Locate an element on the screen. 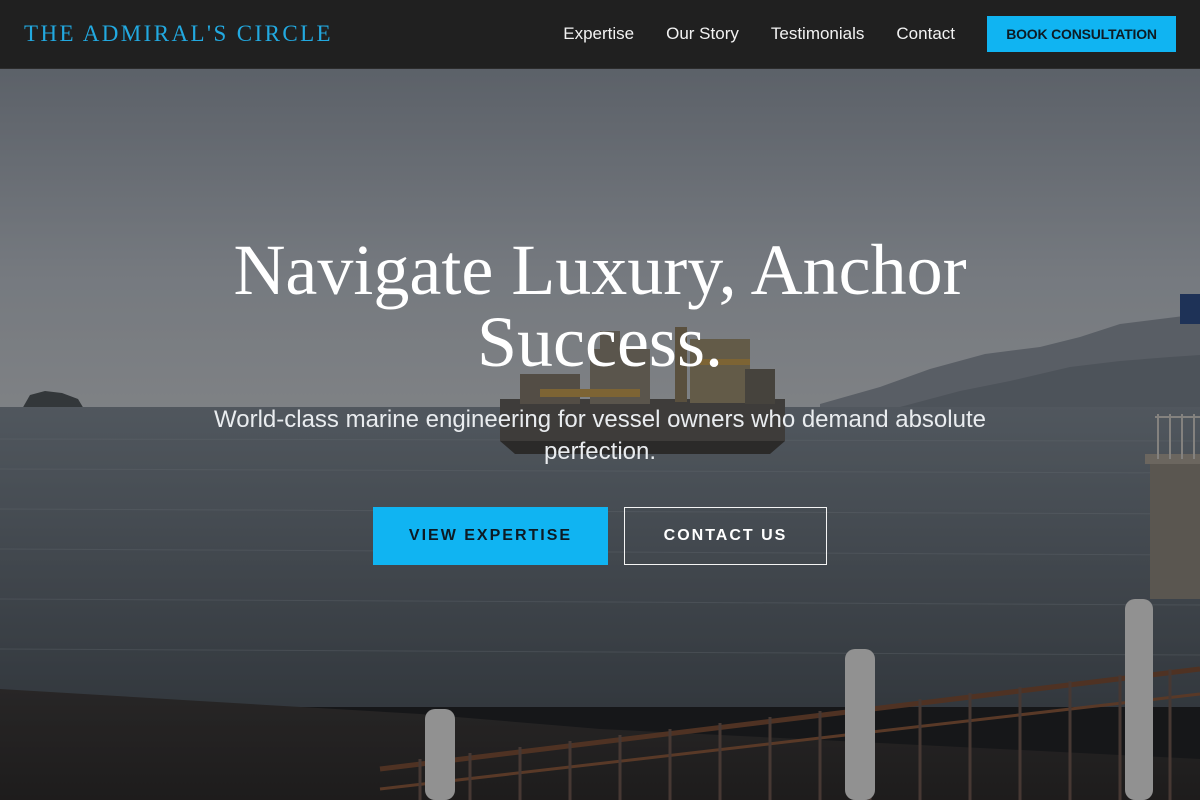  nav-item-expertise: Expertise is located at coordinates (598, 34).